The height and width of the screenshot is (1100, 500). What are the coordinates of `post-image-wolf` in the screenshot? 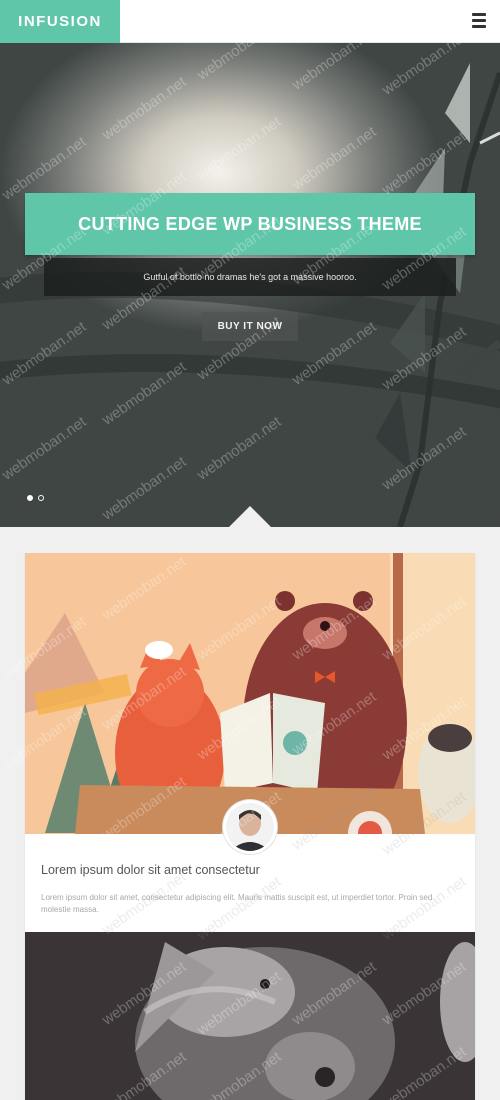 It's located at (250, 1016).